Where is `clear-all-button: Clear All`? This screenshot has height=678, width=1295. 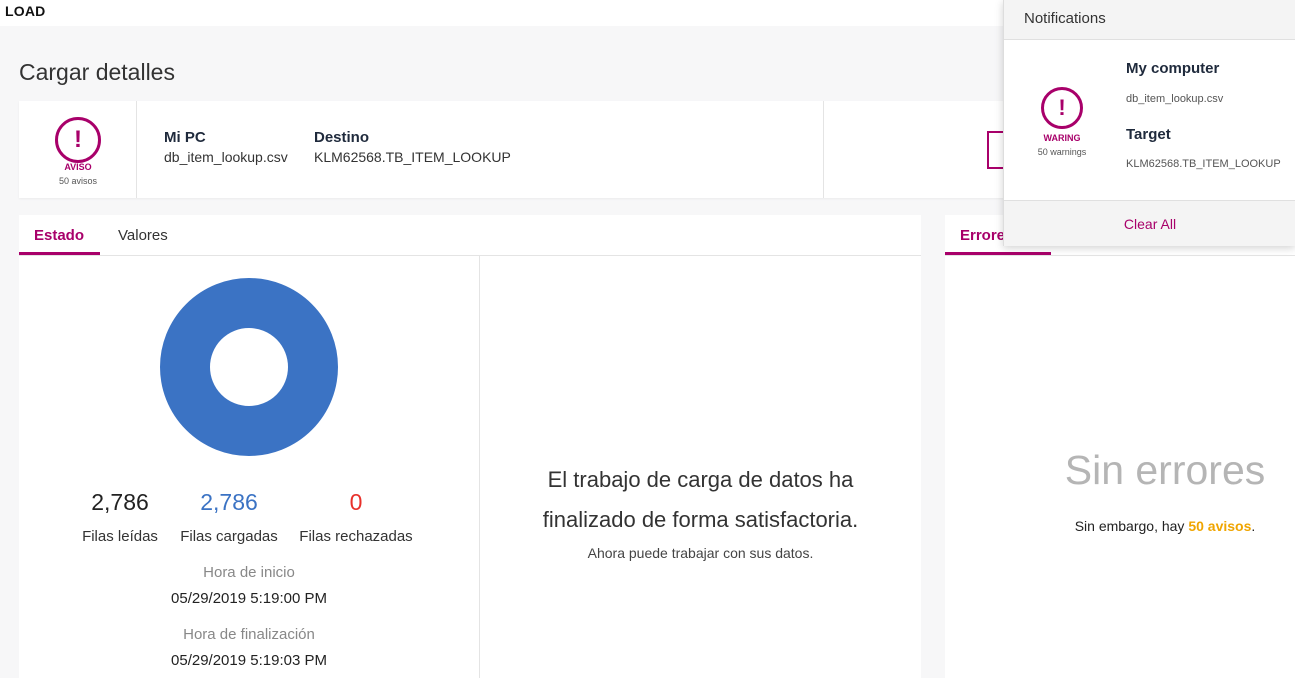 clear-all-button: Clear All is located at coordinates (1149, 224).